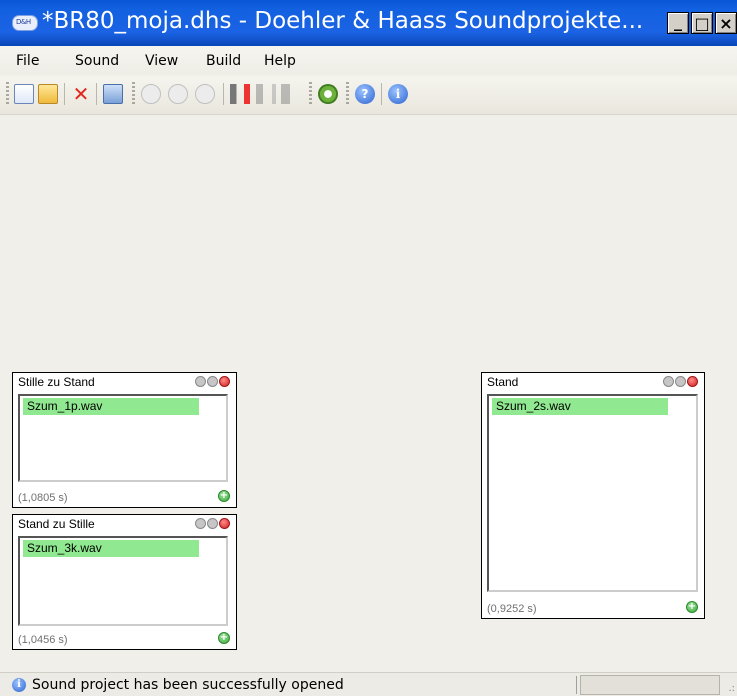 The width and height of the screenshot is (737, 696). I want to click on panel-title: Stille zu Stand, so click(56, 382).